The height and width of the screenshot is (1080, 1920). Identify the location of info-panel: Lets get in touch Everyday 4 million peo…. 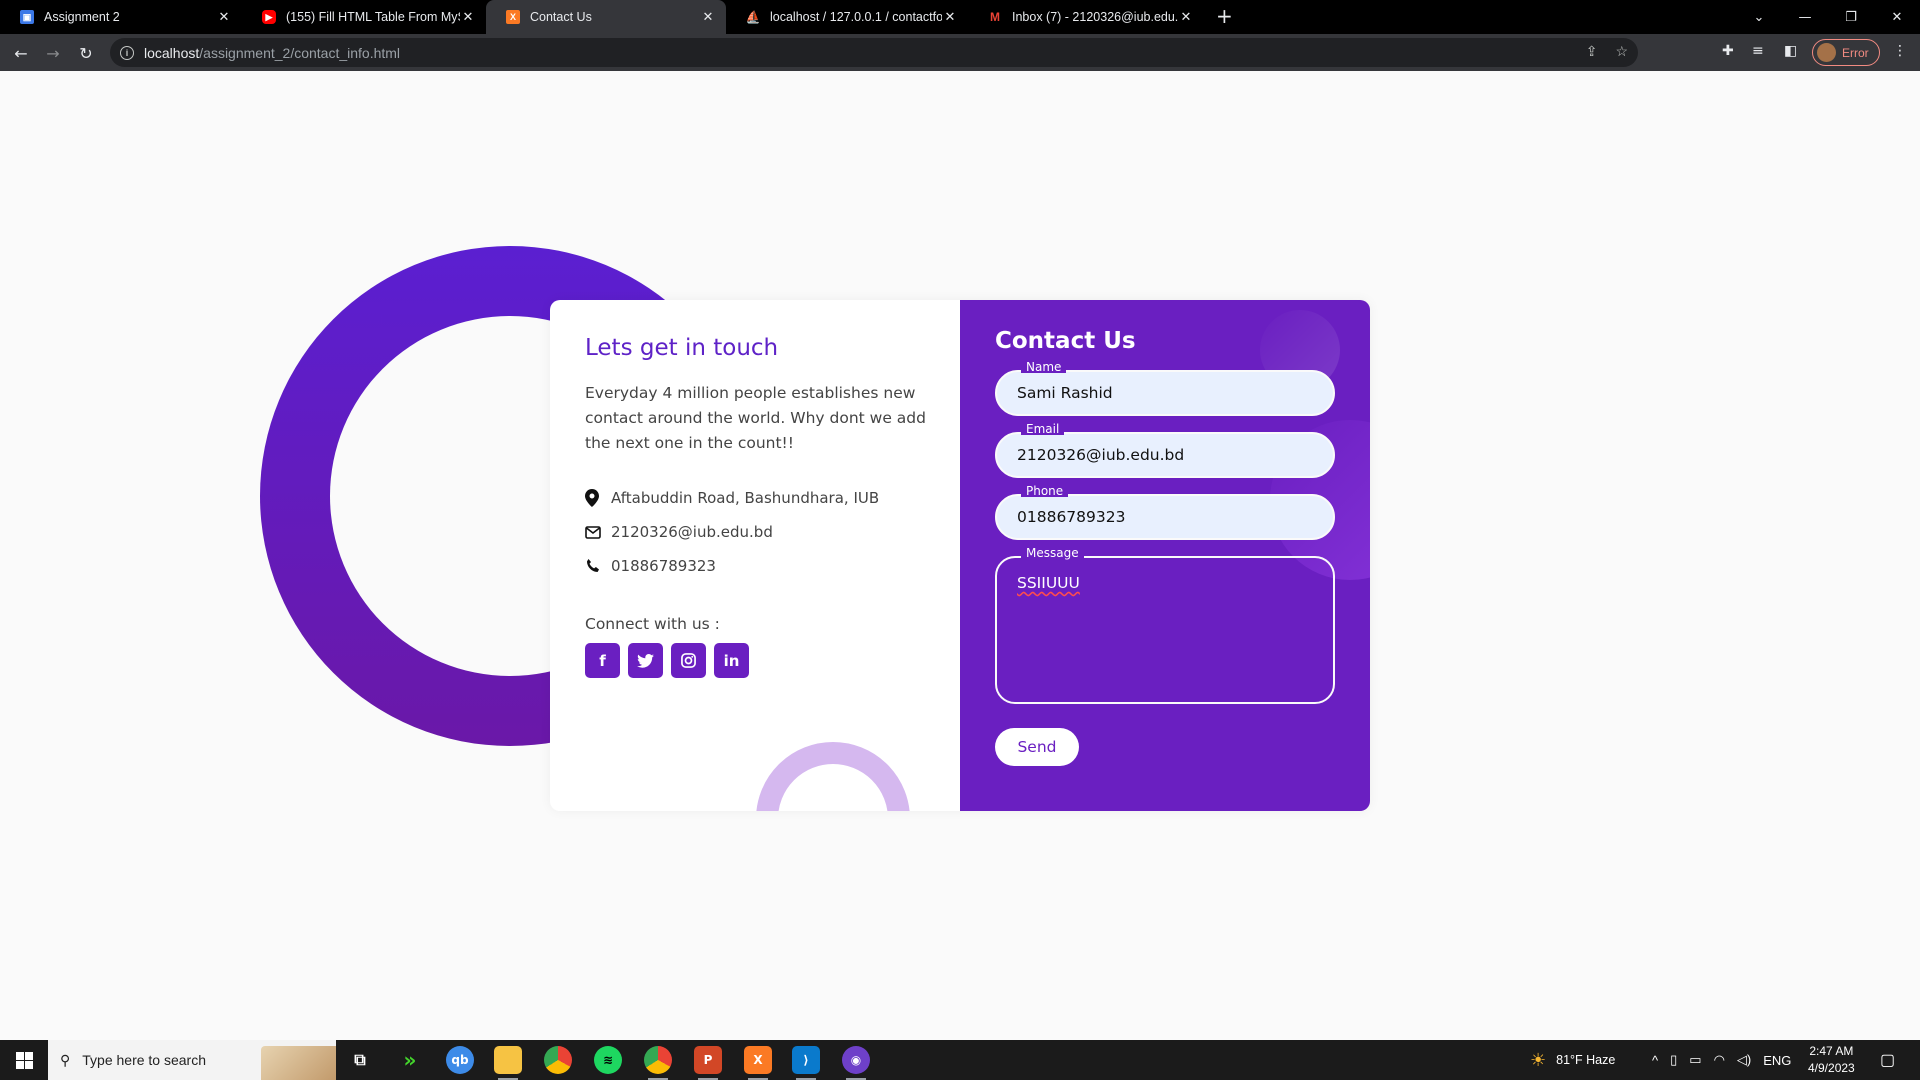
(755, 555).